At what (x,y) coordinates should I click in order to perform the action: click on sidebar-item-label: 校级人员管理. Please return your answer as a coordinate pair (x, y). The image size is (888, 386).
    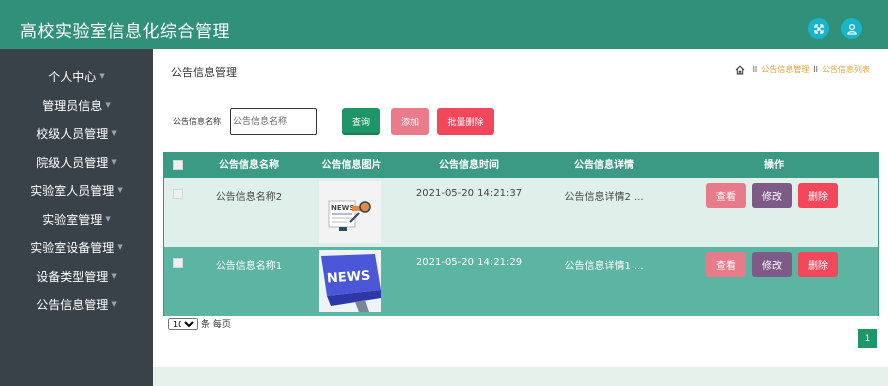
    Looking at the image, I should click on (72, 133).